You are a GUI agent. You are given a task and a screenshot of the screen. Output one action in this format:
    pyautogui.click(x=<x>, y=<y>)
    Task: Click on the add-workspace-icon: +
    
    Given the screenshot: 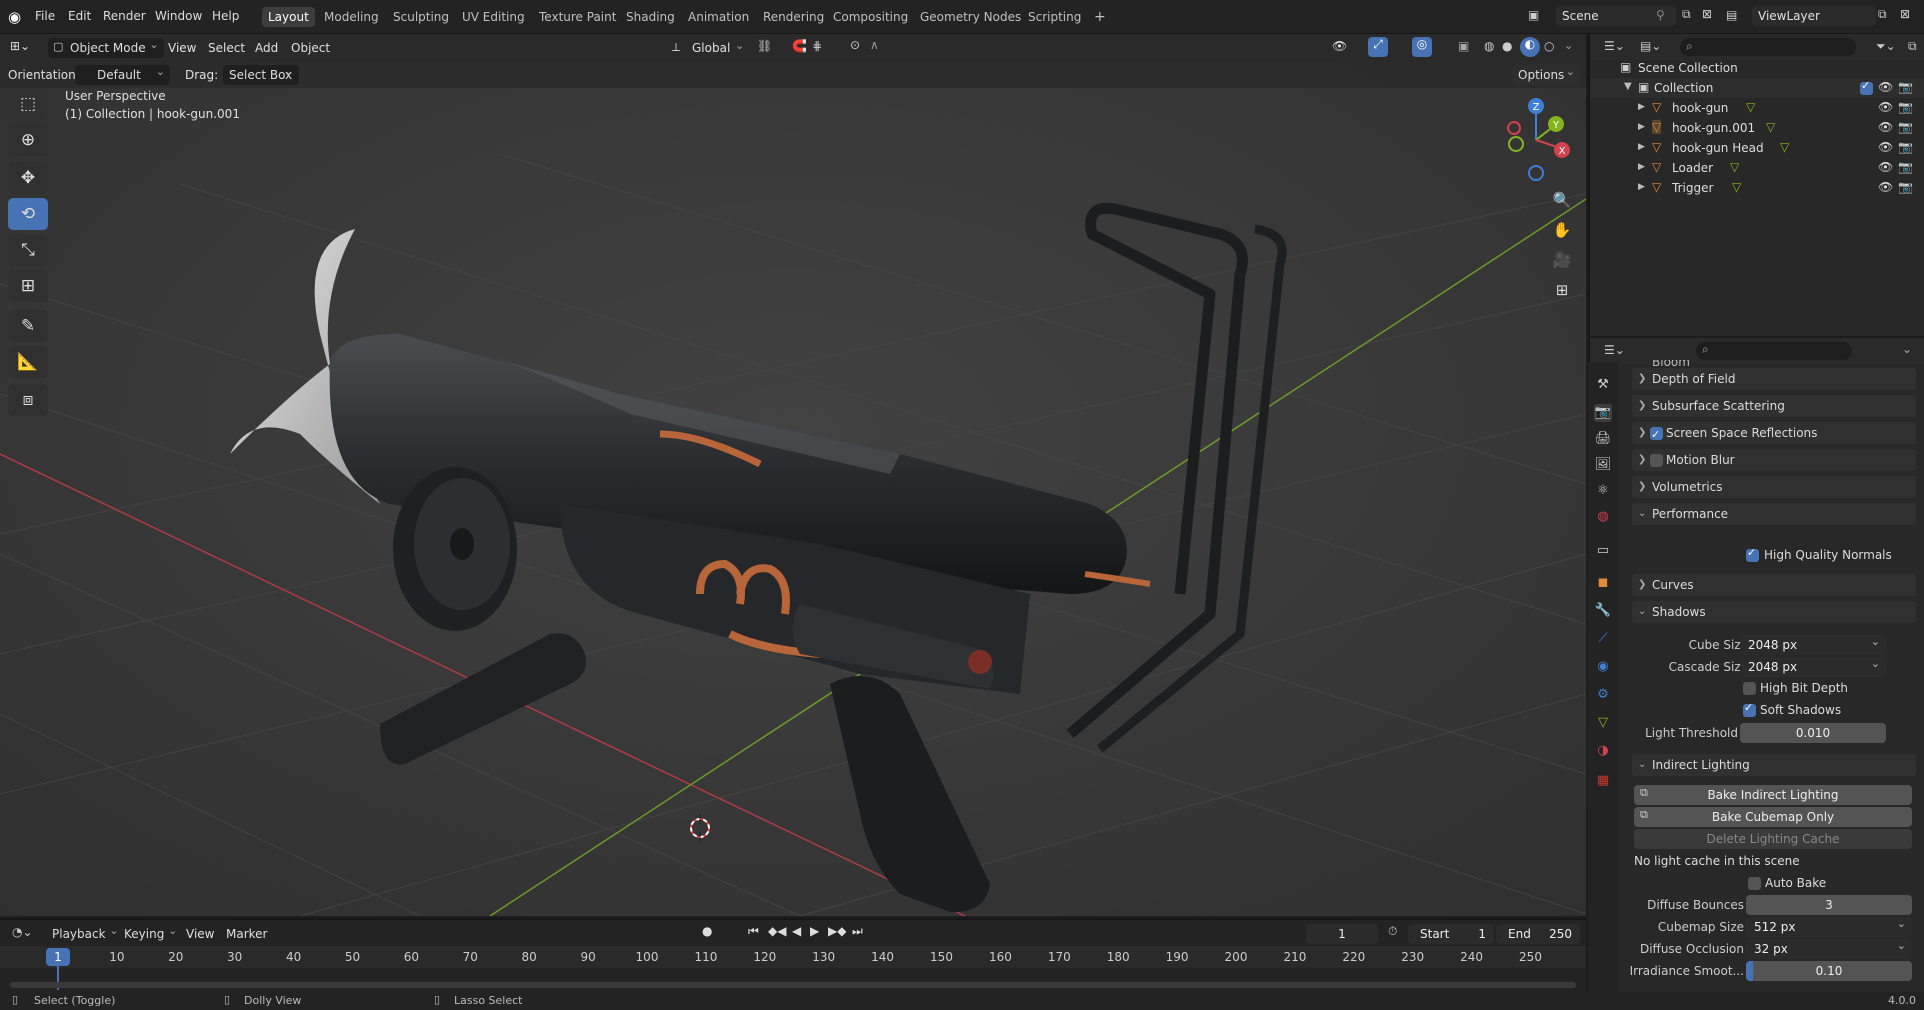 What is the action you would take?
    pyautogui.click(x=1100, y=17)
    